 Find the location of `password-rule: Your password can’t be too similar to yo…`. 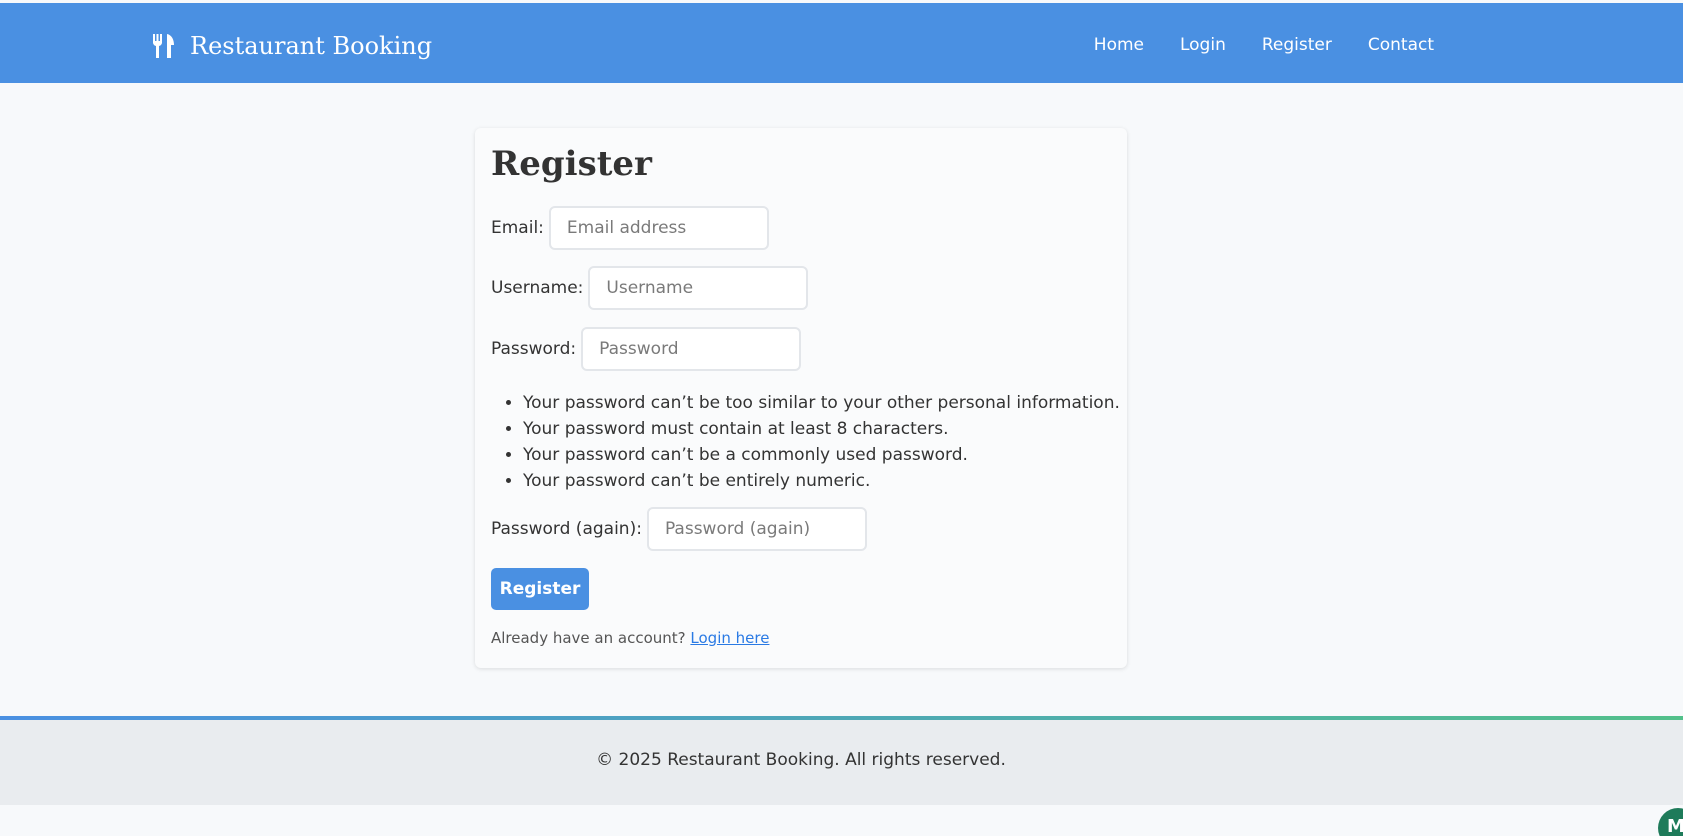

password-rule: Your password can’t be too similar to yo… is located at coordinates (821, 403).